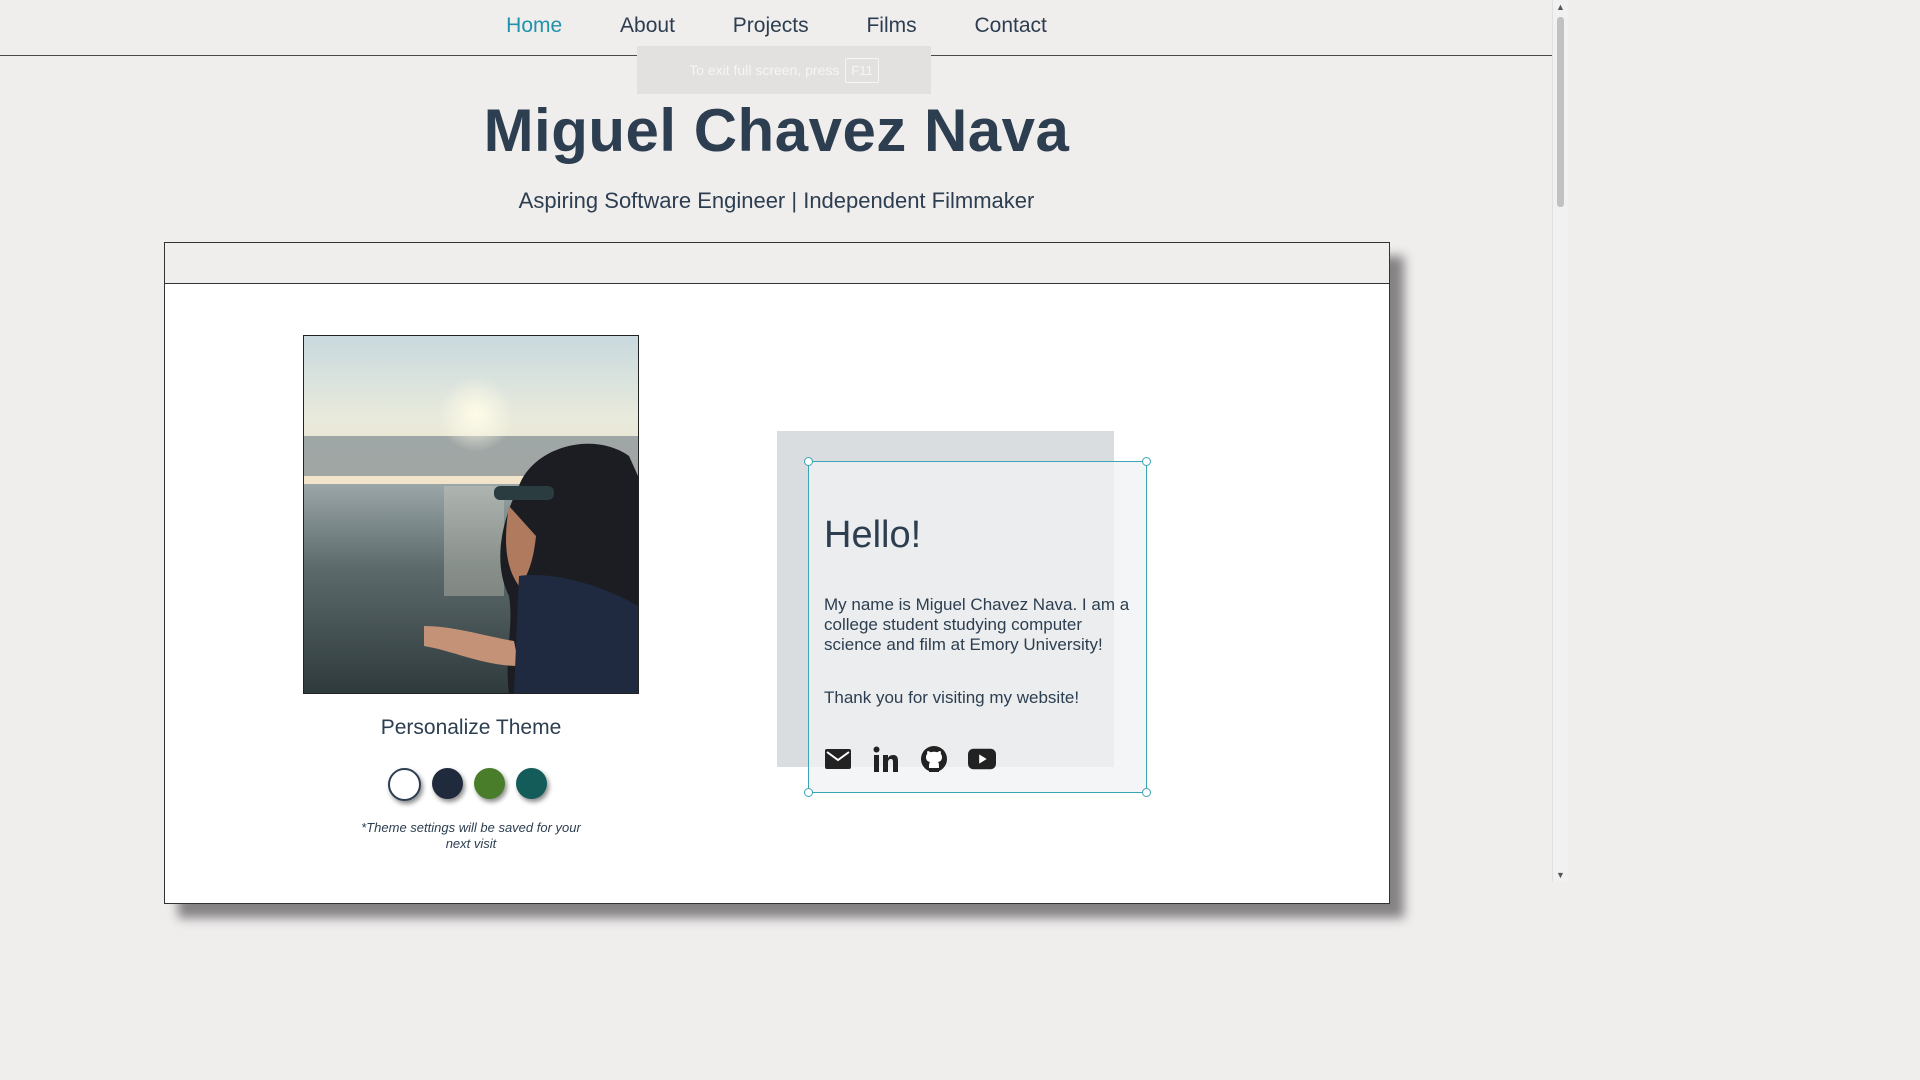 The height and width of the screenshot is (1080, 1920). Describe the element at coordinates (873, 535) in the screenshot. I see `hello-title: Hello!` at that location.